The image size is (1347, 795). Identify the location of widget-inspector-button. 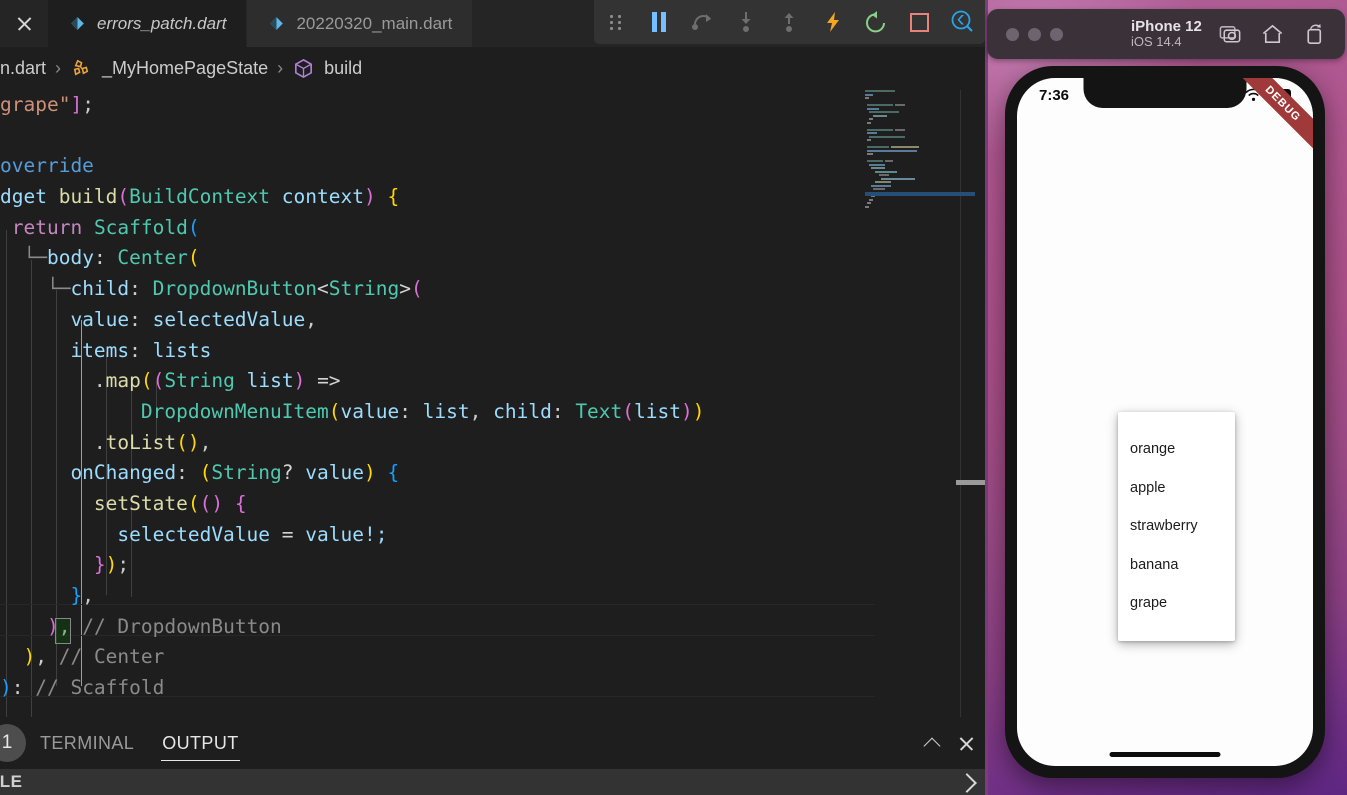
(963, 22).